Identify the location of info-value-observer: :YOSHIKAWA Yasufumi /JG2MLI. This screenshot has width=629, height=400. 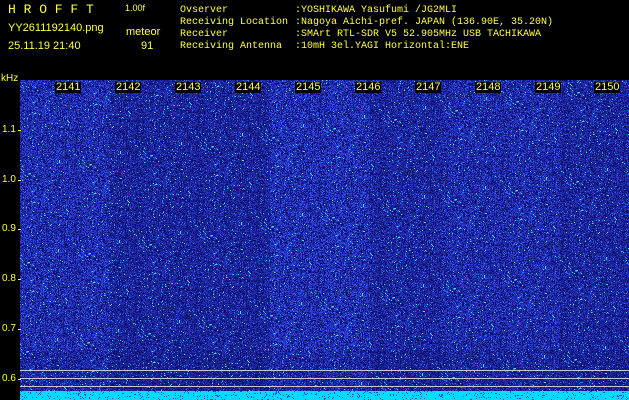
(376, 10).